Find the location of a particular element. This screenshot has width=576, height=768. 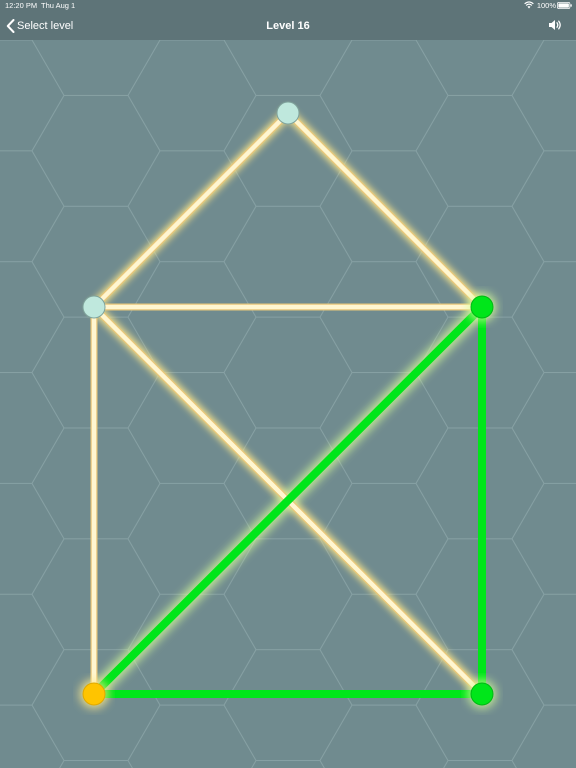

vertex-lower-right is located at coordinates (482, 694).